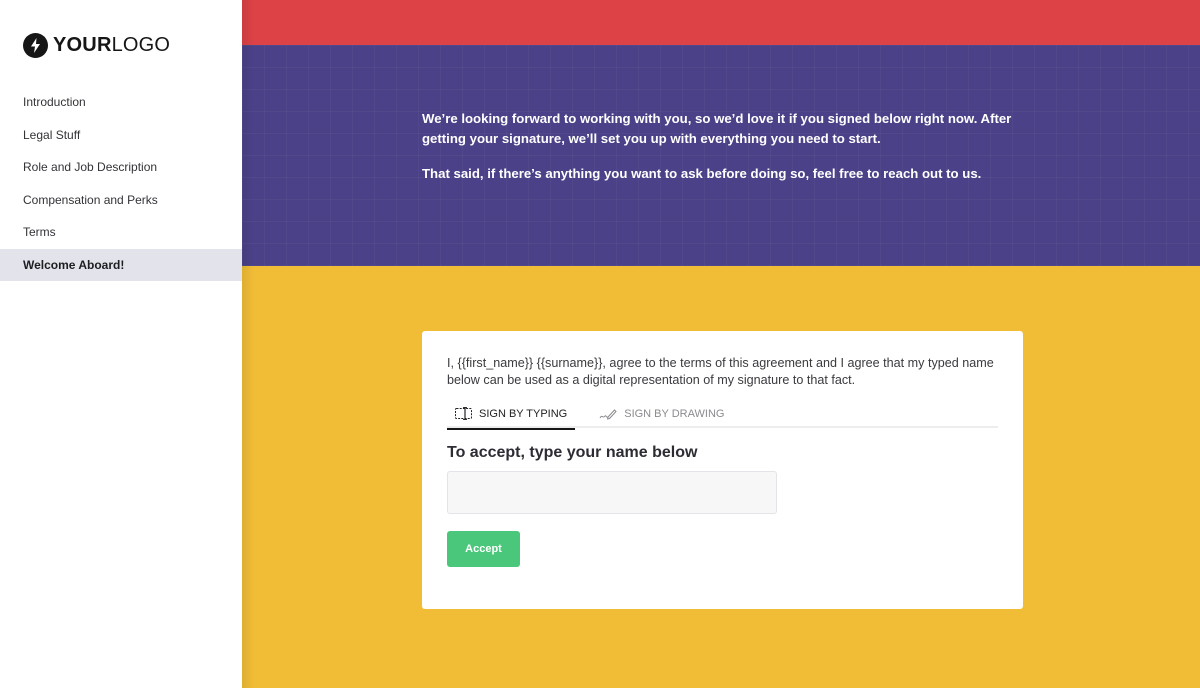 The height and width of the screenshot is (688, 1200). I want to click on sidebar-item-label: Terms, so click(39, 232).